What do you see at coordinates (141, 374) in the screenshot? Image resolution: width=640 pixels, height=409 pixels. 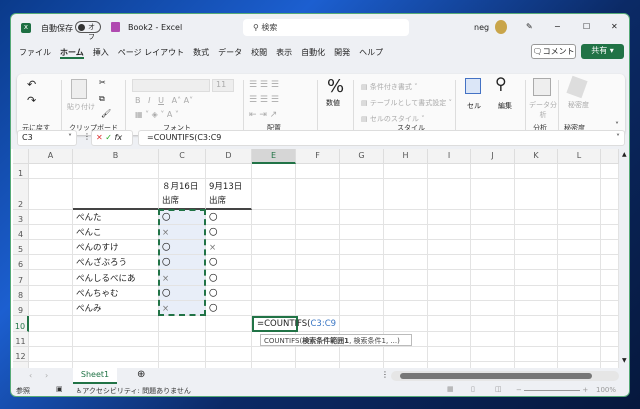 I see `add-sheet-icon: ⊕` at bounding box center [141, 374].